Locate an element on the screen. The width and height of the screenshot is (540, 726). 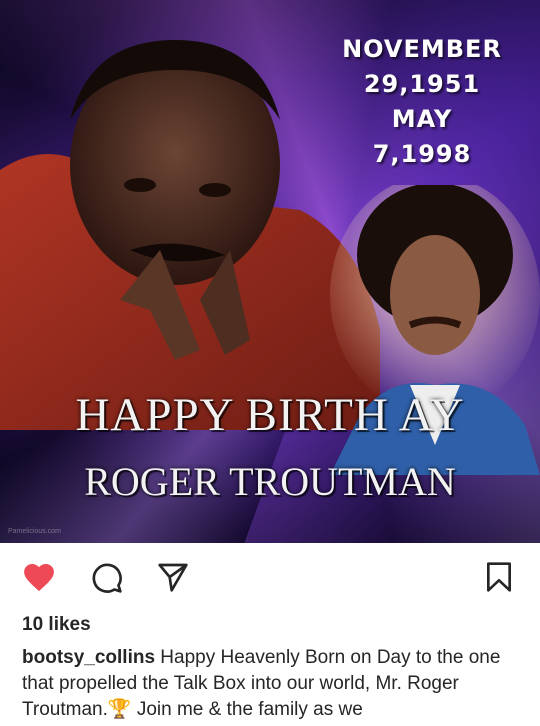
date-line-3: MAY is located at coordinates (422, 119).